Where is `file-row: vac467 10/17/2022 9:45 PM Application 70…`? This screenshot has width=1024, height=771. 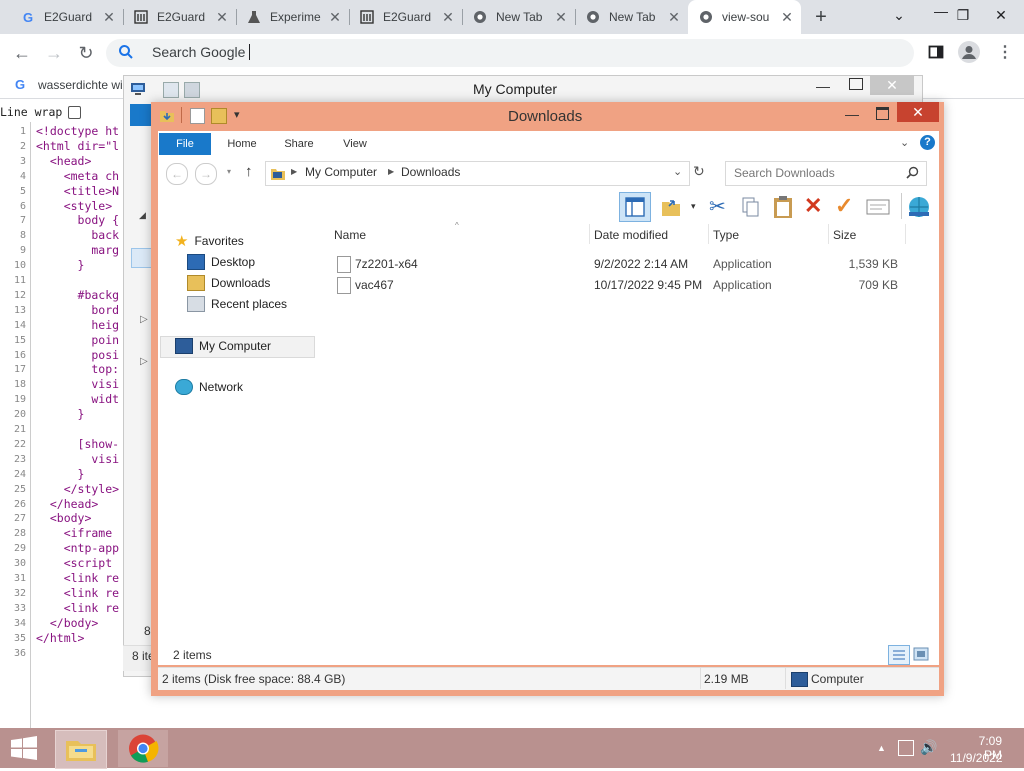
file-row: vac467 10/17/2022 9:45 PM Application 70… is located at coordinates (618, 285).